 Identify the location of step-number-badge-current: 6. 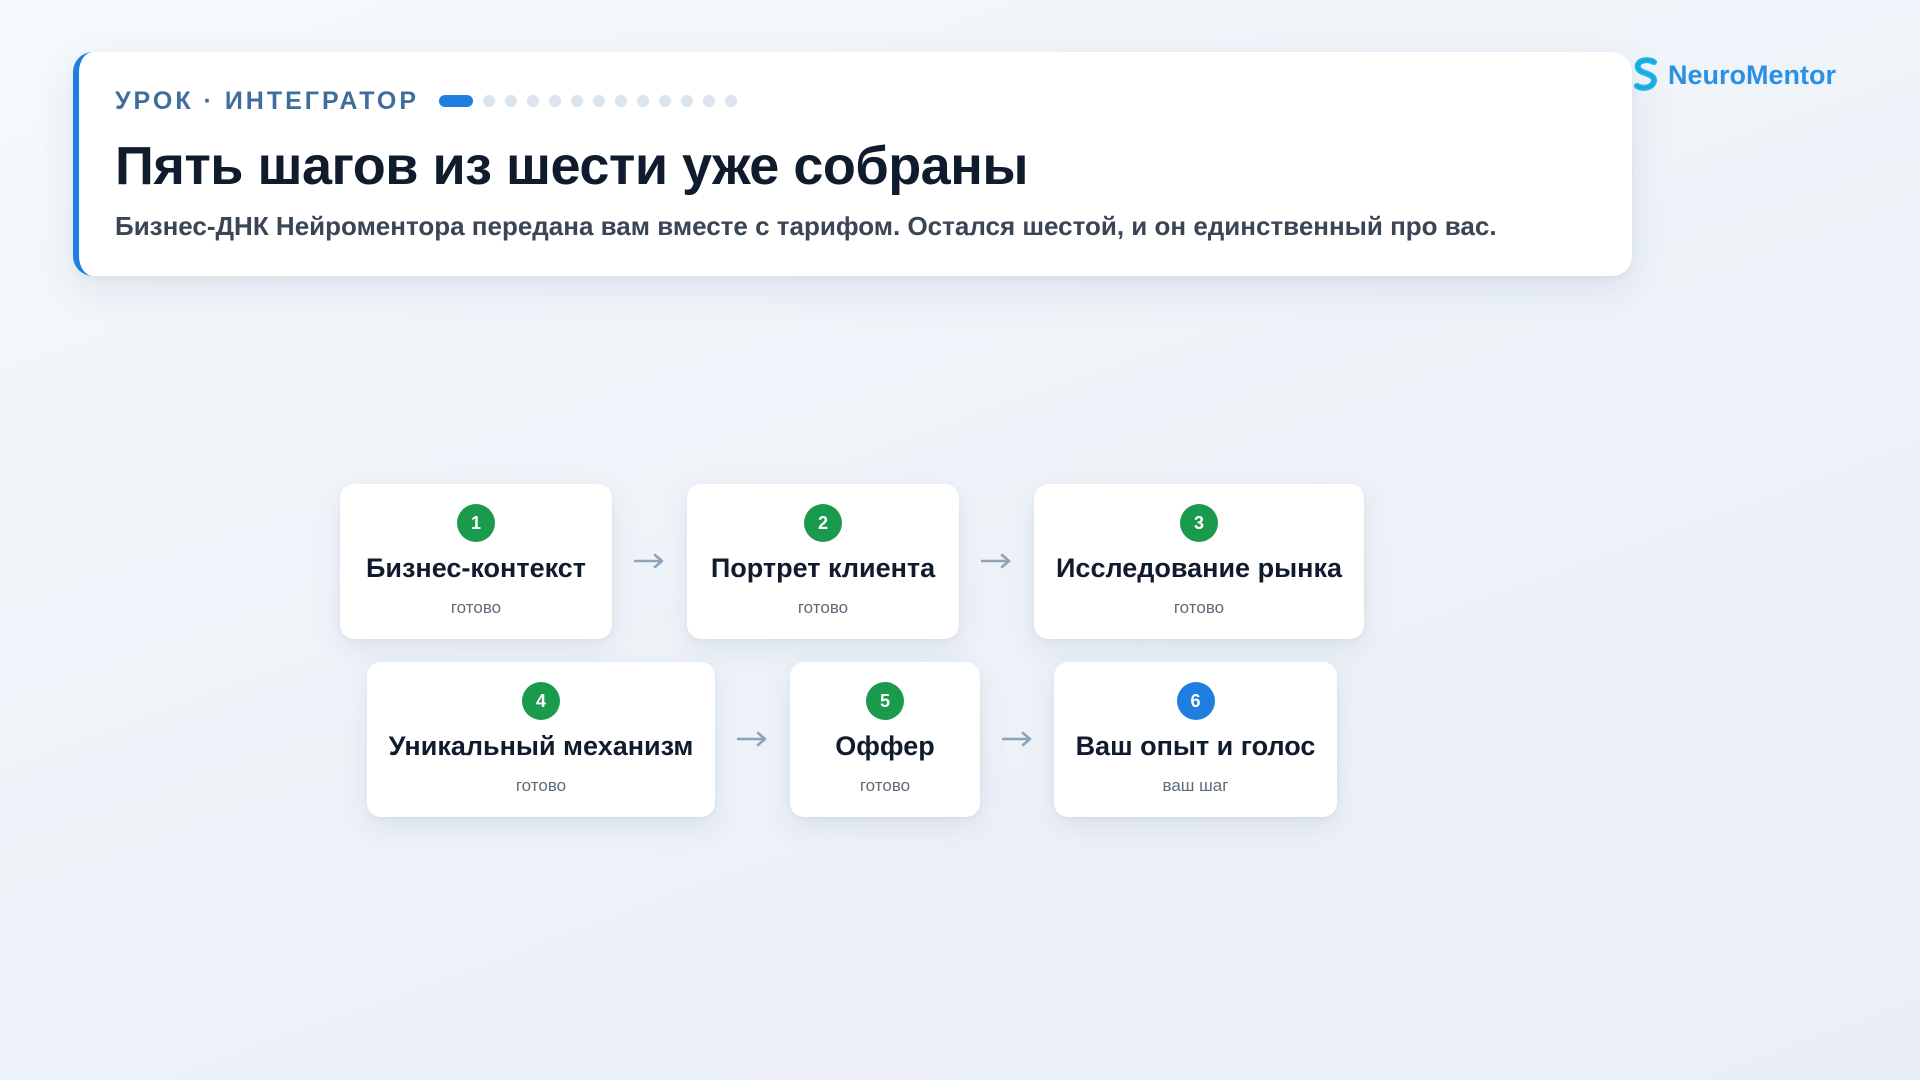
(1195, 701).